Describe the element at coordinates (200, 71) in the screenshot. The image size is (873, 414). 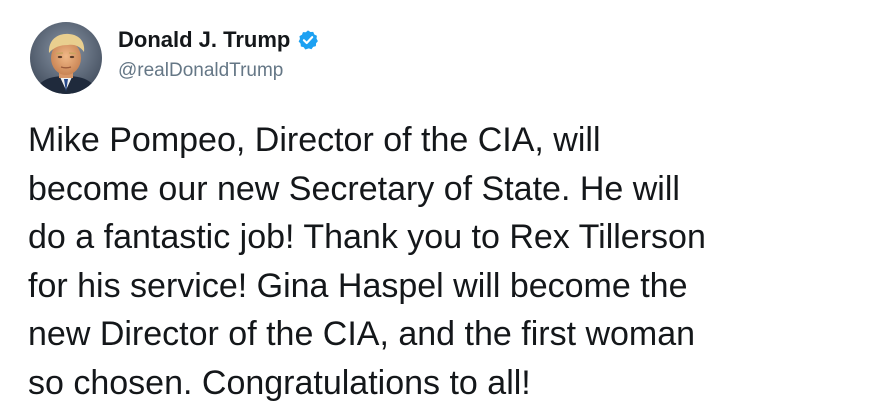
I see `author-handle: @realDonaldTrump` at that location.